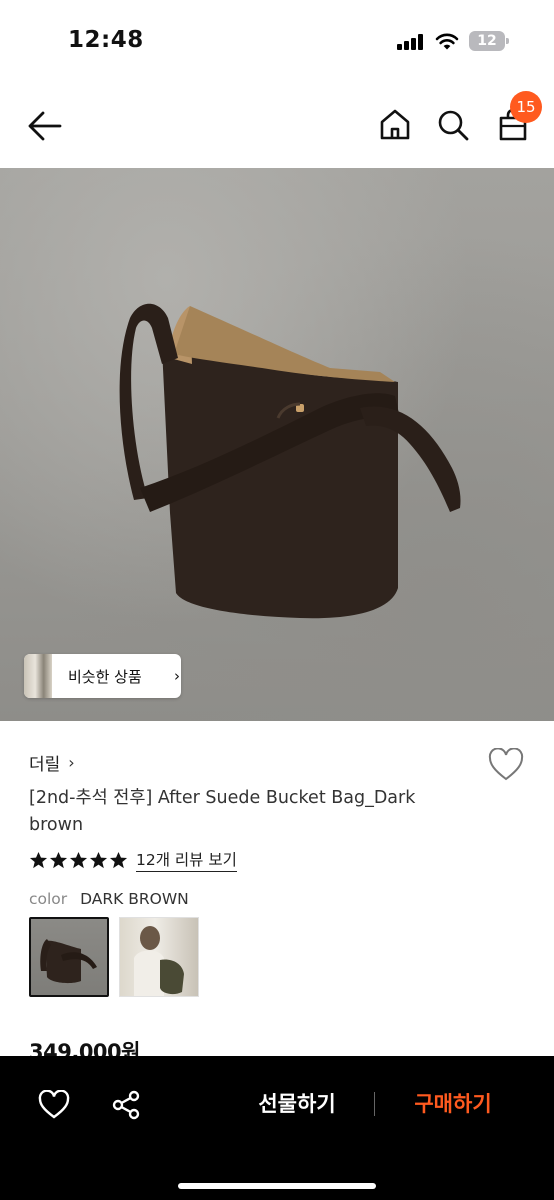 Image resolution: width=554 pixels, height=1200 pixels. I want to click on color-key: color, so click(48, 899).